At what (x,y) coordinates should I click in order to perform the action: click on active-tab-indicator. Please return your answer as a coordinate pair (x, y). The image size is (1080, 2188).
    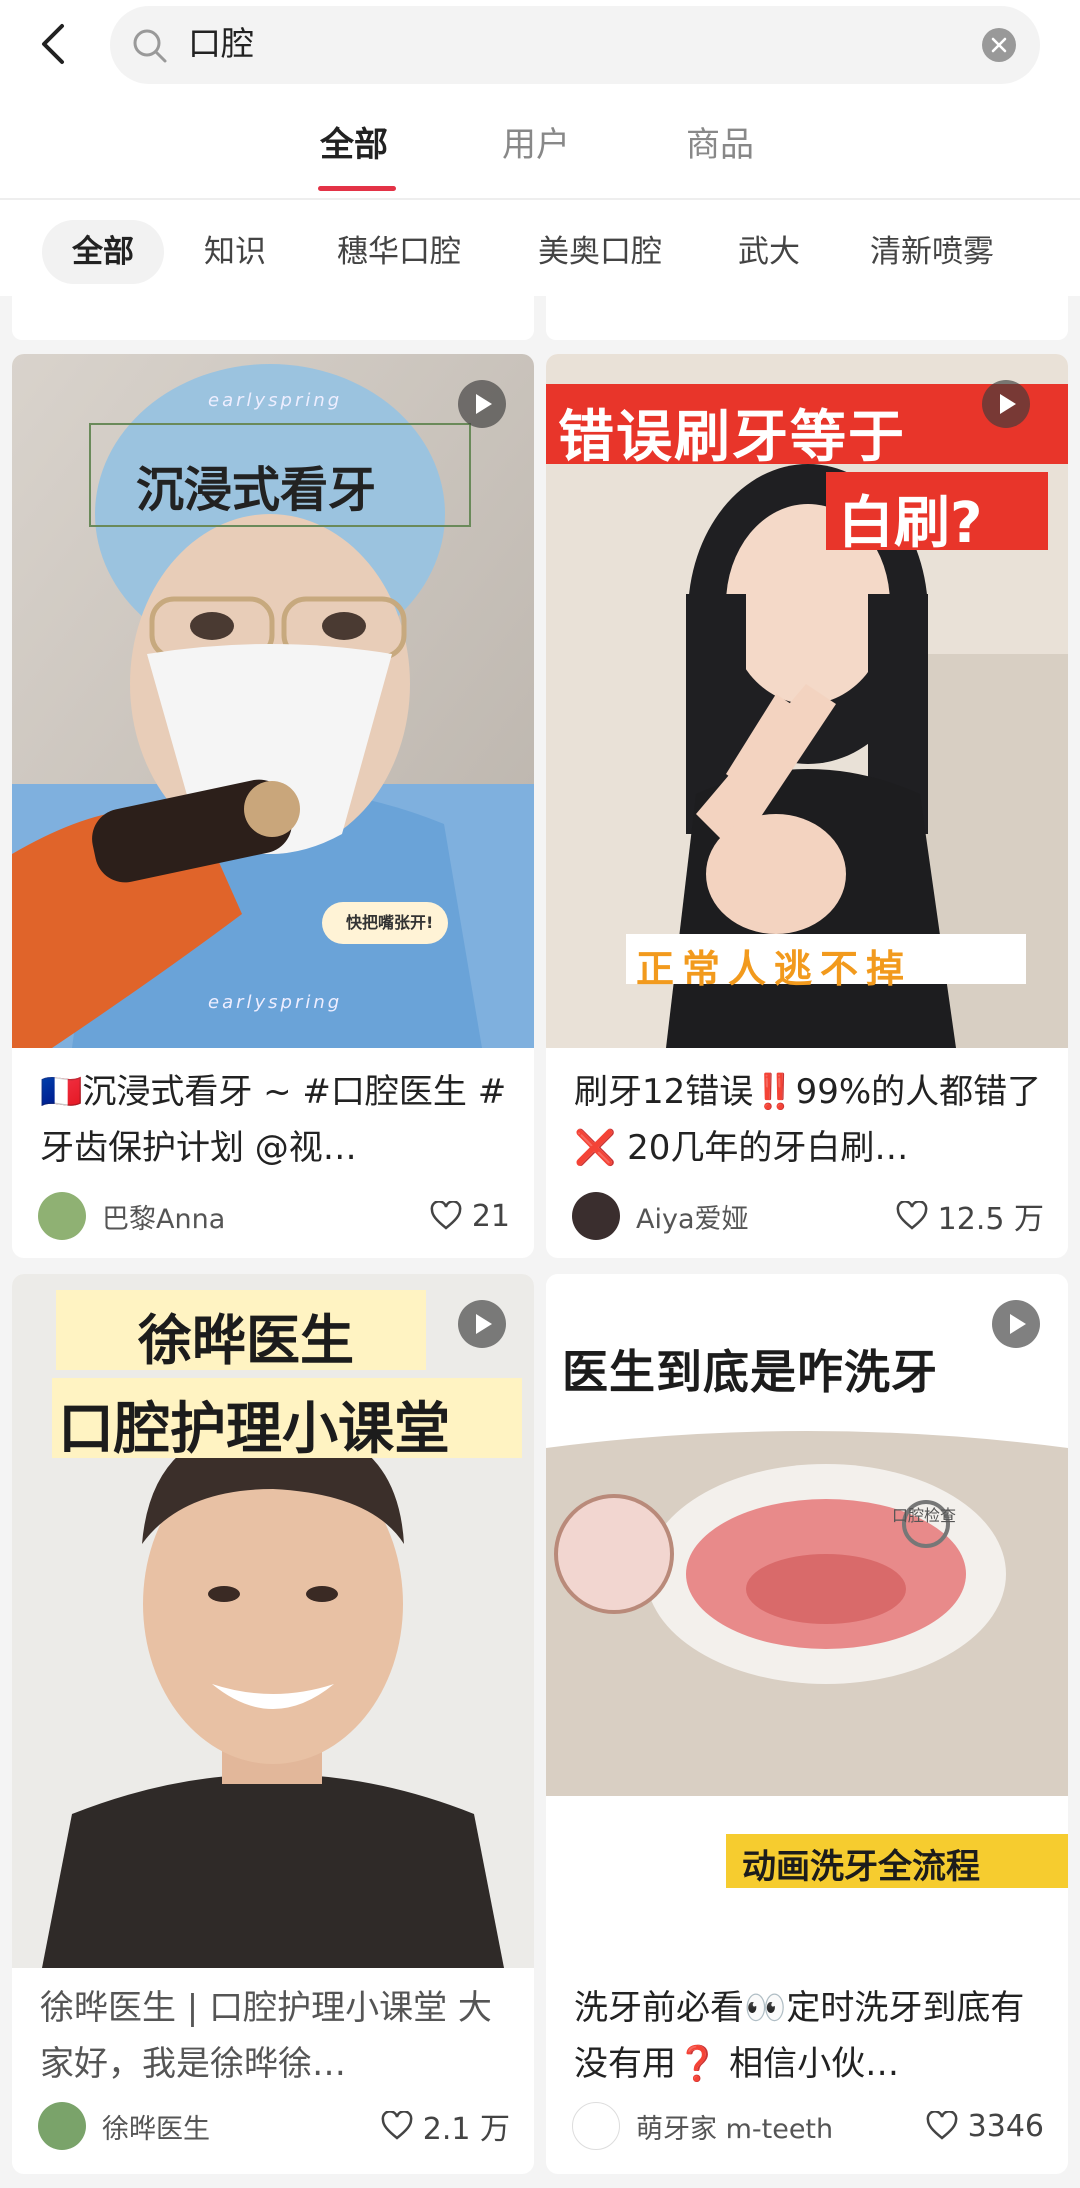
    Looking at the image, I should click on (357, 188).